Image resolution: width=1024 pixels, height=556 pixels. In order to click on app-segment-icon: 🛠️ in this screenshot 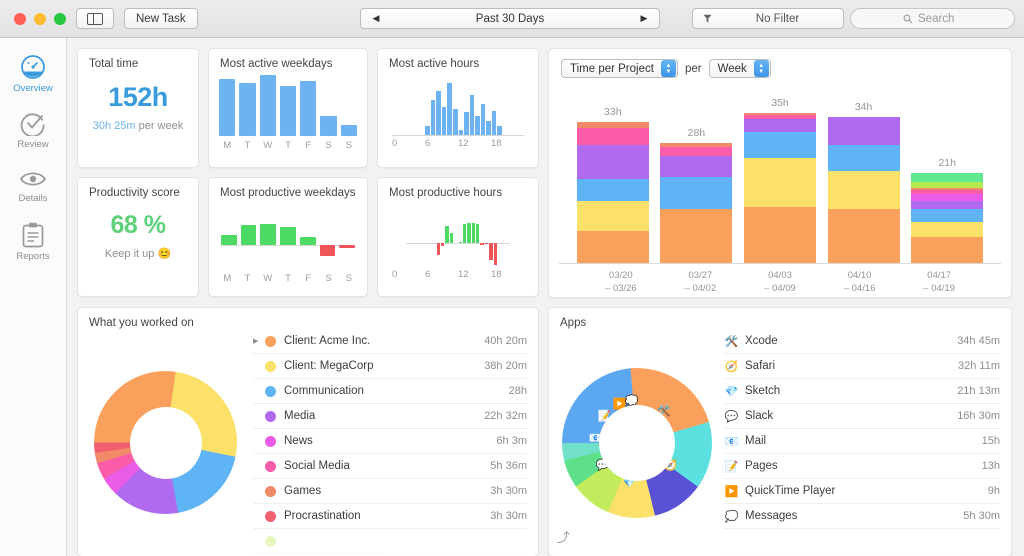, I will do `click(664, 411)`.